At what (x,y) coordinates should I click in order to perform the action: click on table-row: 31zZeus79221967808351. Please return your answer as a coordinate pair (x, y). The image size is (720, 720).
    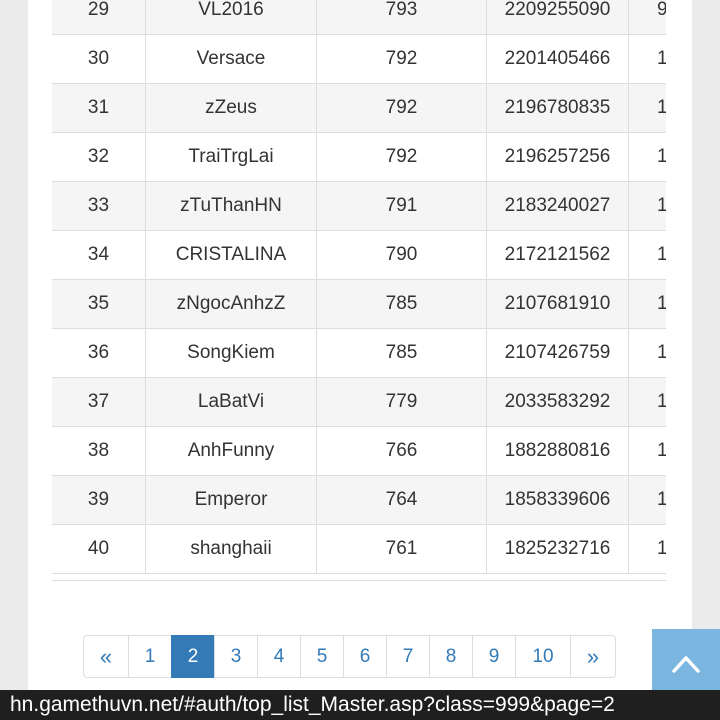
    Looking at the image, I should click on (359, 108).